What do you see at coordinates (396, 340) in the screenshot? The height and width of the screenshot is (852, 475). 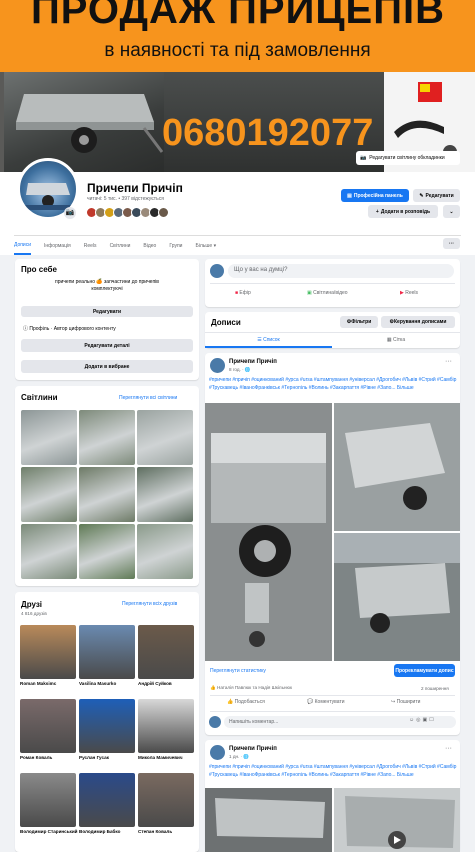 I see `grid-view-tab: ▦ Сітка` at bounding box center [396, 340].